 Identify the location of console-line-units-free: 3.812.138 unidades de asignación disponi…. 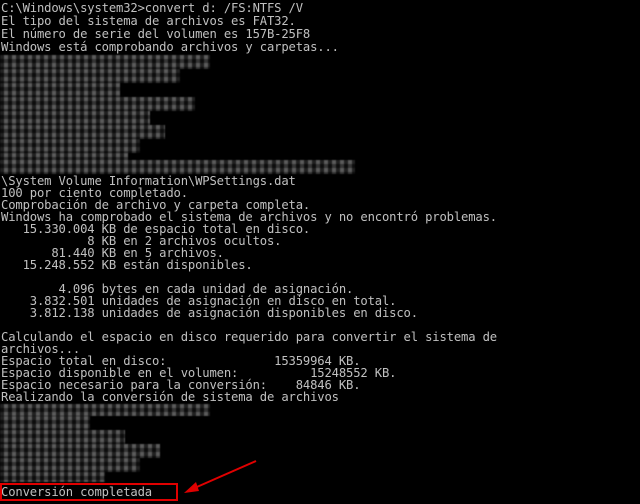
(209, 313).